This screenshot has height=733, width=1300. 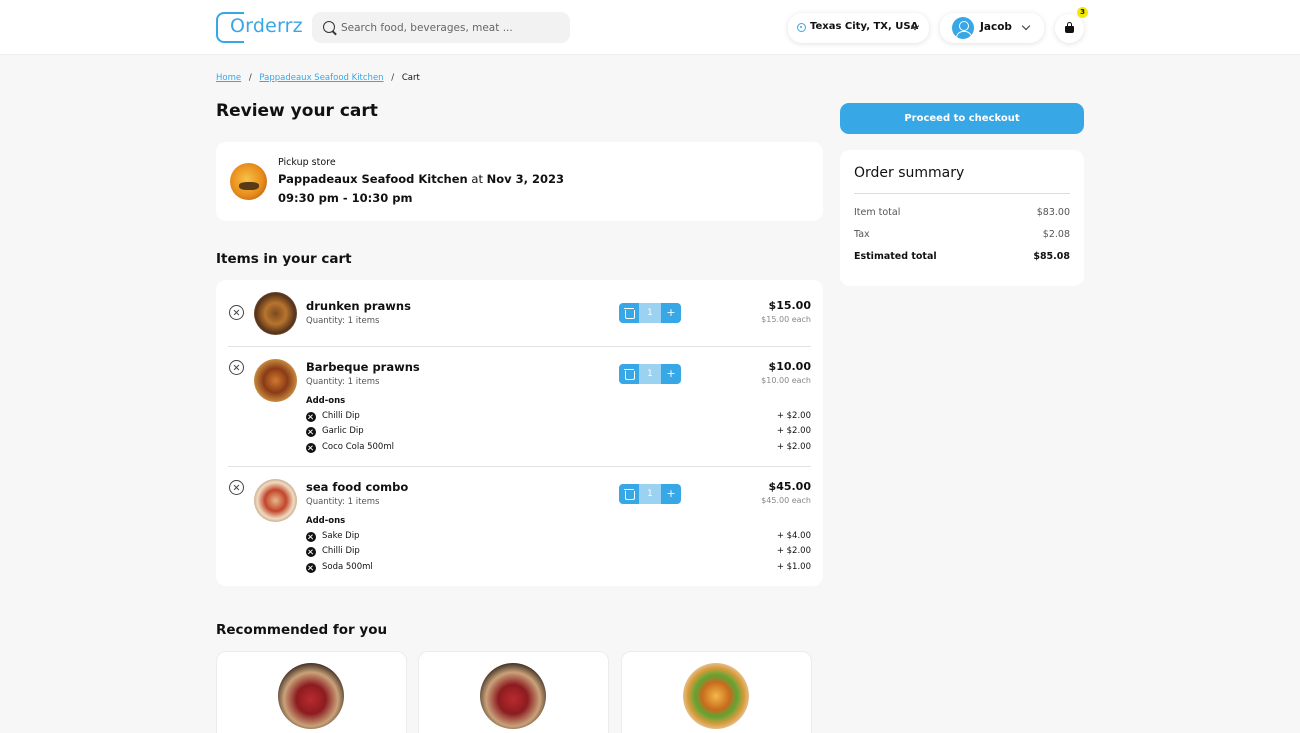 I want to click on summary-value: $85.08, so click(x=1051, y=256).